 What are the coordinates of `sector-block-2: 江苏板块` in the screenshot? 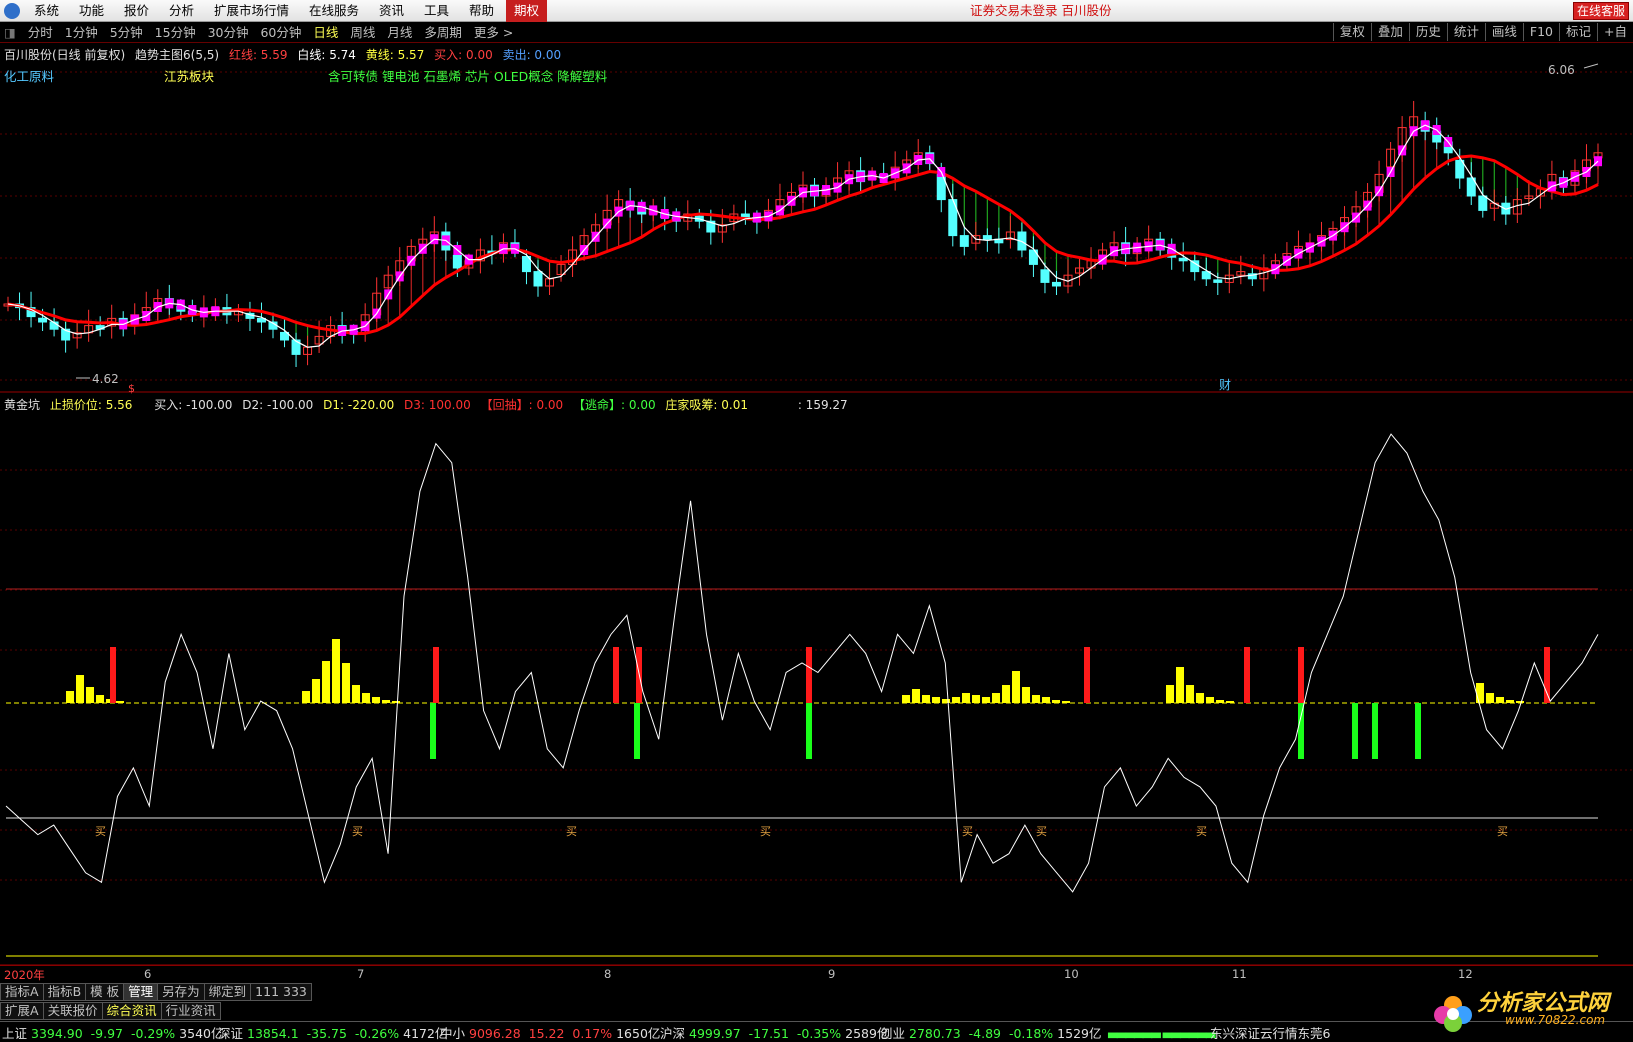 It's located at (189, 75).